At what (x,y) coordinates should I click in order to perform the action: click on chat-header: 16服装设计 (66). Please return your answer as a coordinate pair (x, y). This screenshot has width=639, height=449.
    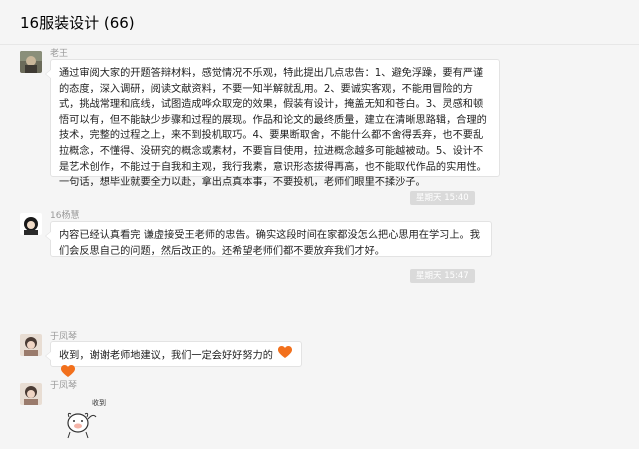
    Looking at the image, I should click on (319, 22).